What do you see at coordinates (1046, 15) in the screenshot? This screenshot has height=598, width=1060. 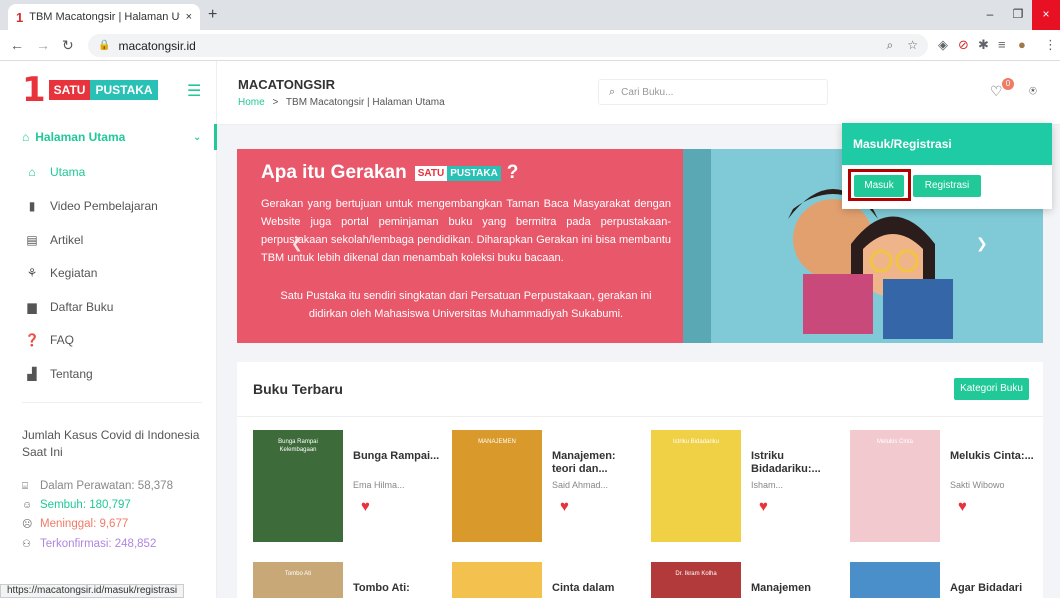 I see `close-window-button: ×` at bounding box center [1046, 15].